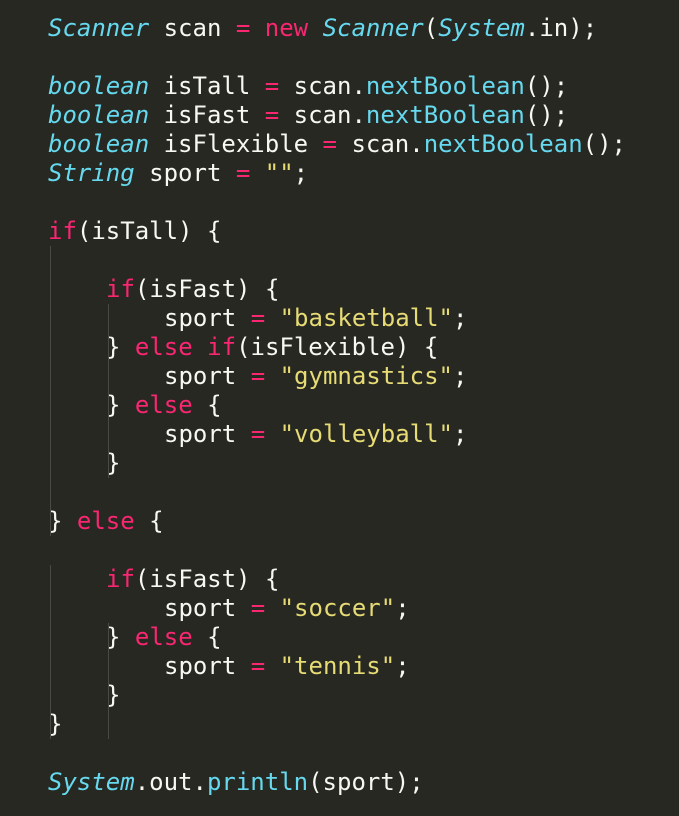 Image resolution: width=679 pixels, height=816 pixels. Describe the element at coordinates (339, 347) in the screenshot. I see `code-line: } else if(isFlexible) {` at that location.